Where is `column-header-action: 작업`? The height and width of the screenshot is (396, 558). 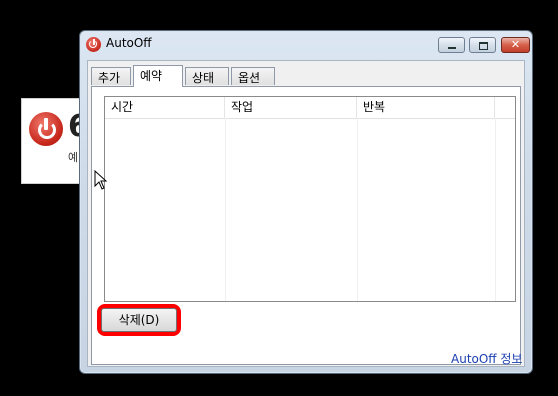 column-header-action: 작업 is located at coordinates (291, 107).